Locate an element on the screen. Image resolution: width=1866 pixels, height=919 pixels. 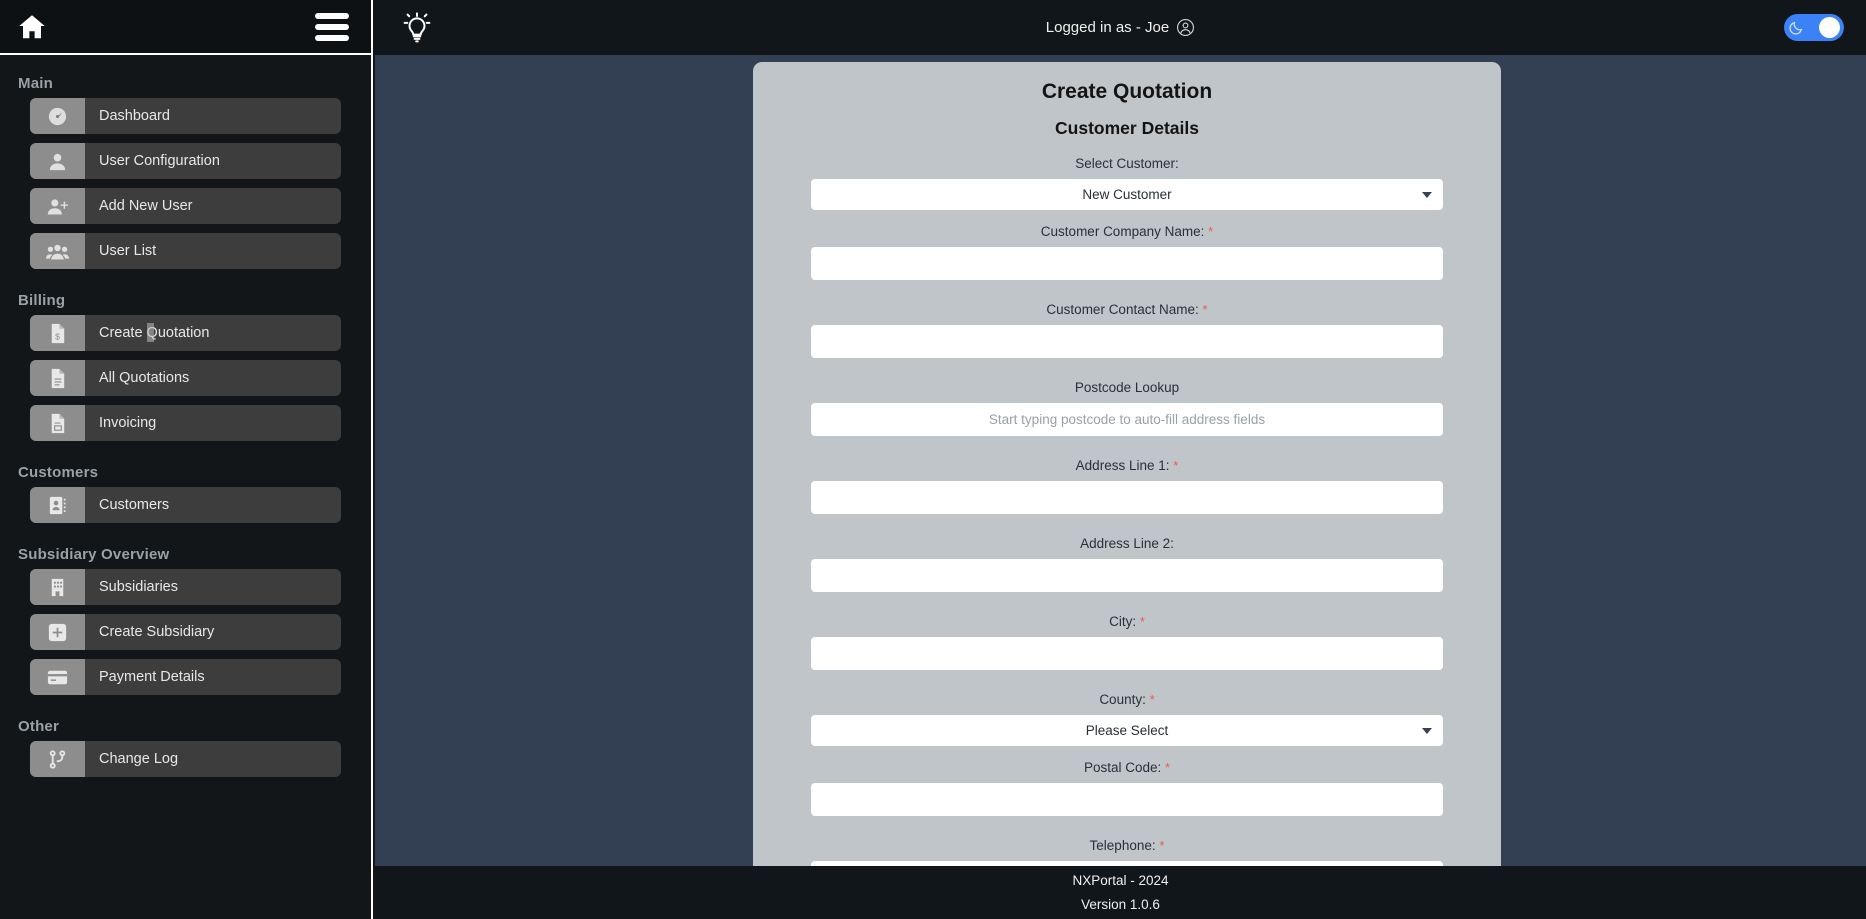
sidebar-item-dashboard: Dashboard is located at coordinates (185, 116).